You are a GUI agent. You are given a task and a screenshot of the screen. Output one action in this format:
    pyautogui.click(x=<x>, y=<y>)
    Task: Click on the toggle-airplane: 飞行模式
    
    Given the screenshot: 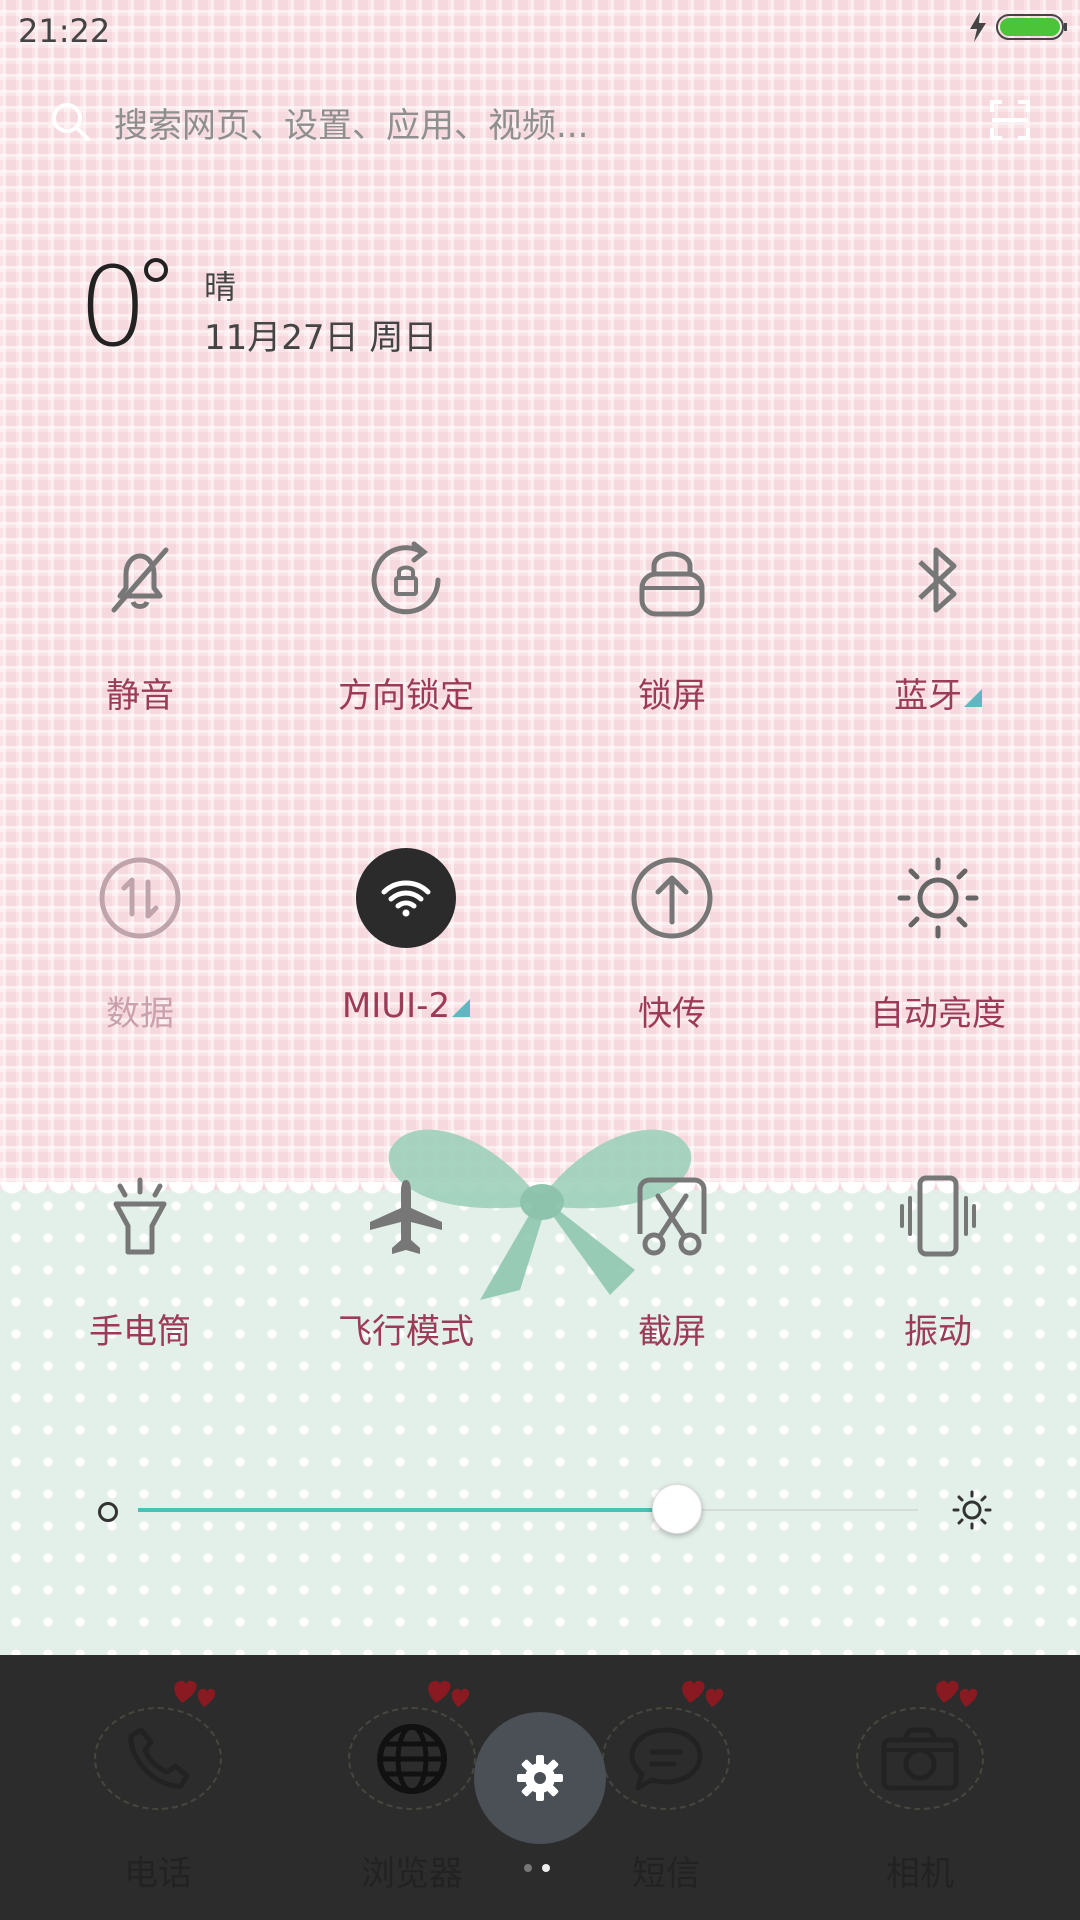 What is the action you would take?
    pyautogui.click(x=406, y=1276)
    